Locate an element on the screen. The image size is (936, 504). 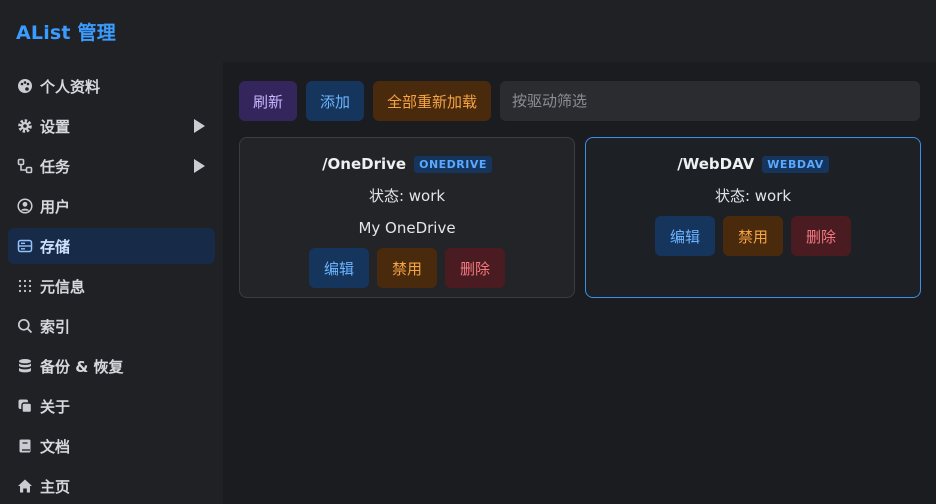
add-button: 添加 is located at coordinates (335, 101).